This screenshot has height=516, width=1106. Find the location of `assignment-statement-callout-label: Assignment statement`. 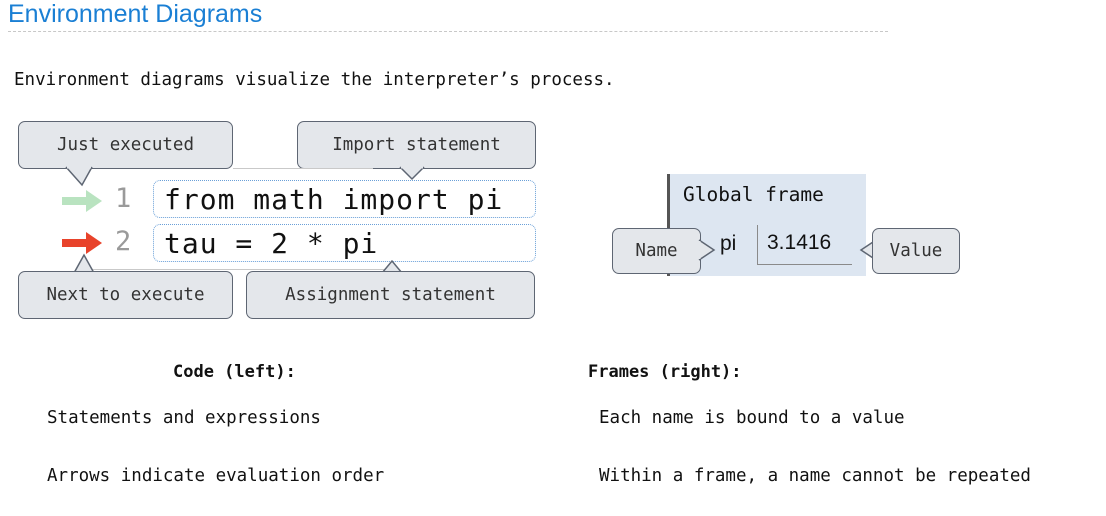

assignment-statement-callout-label: Assignment statement is located at coordinates (390, 295).